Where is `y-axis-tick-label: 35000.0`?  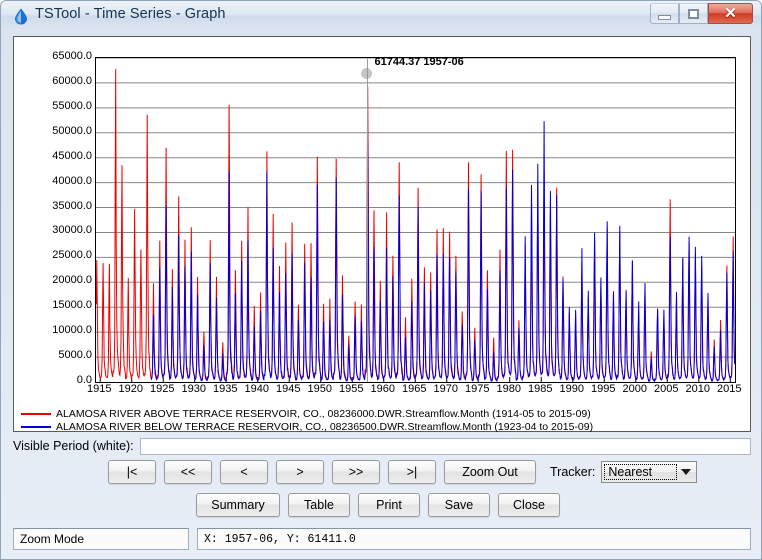 y-axis-tick-label: 35000.0 is located at coordinates (72, 205).